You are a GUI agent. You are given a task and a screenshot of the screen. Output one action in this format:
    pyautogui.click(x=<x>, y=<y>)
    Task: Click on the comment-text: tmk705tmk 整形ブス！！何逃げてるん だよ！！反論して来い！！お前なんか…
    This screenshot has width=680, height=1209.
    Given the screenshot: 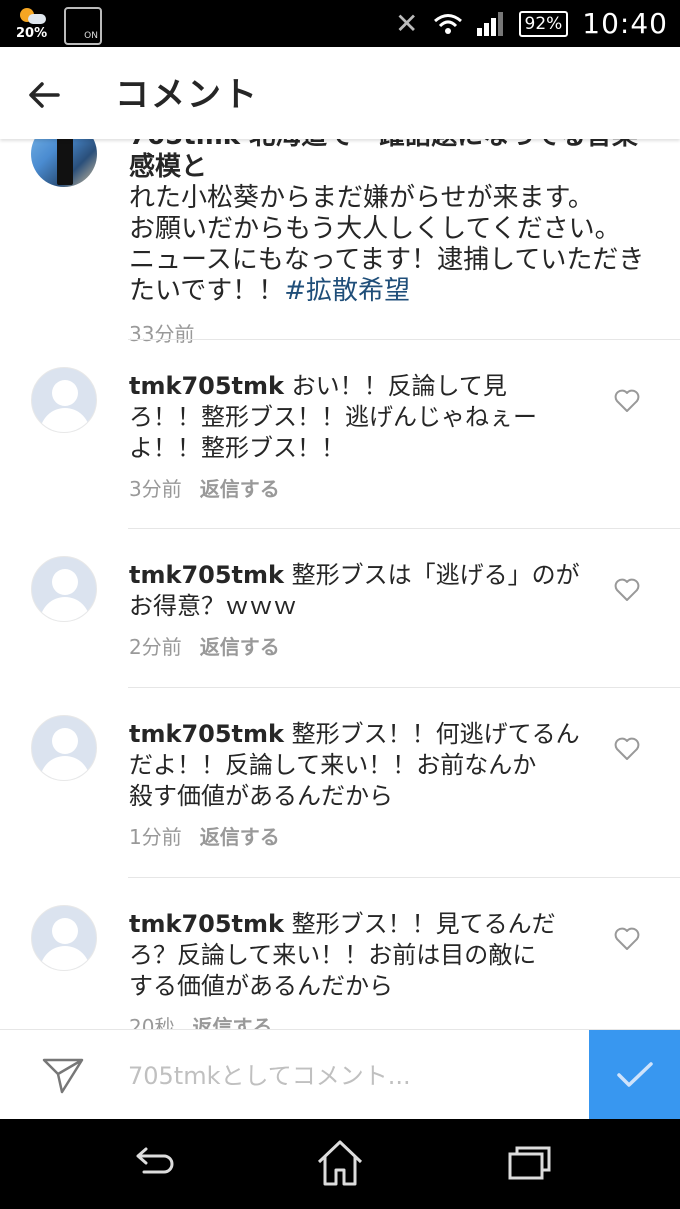 What is the action you would take?
    pyautogui.click(x=359, y=786)
    